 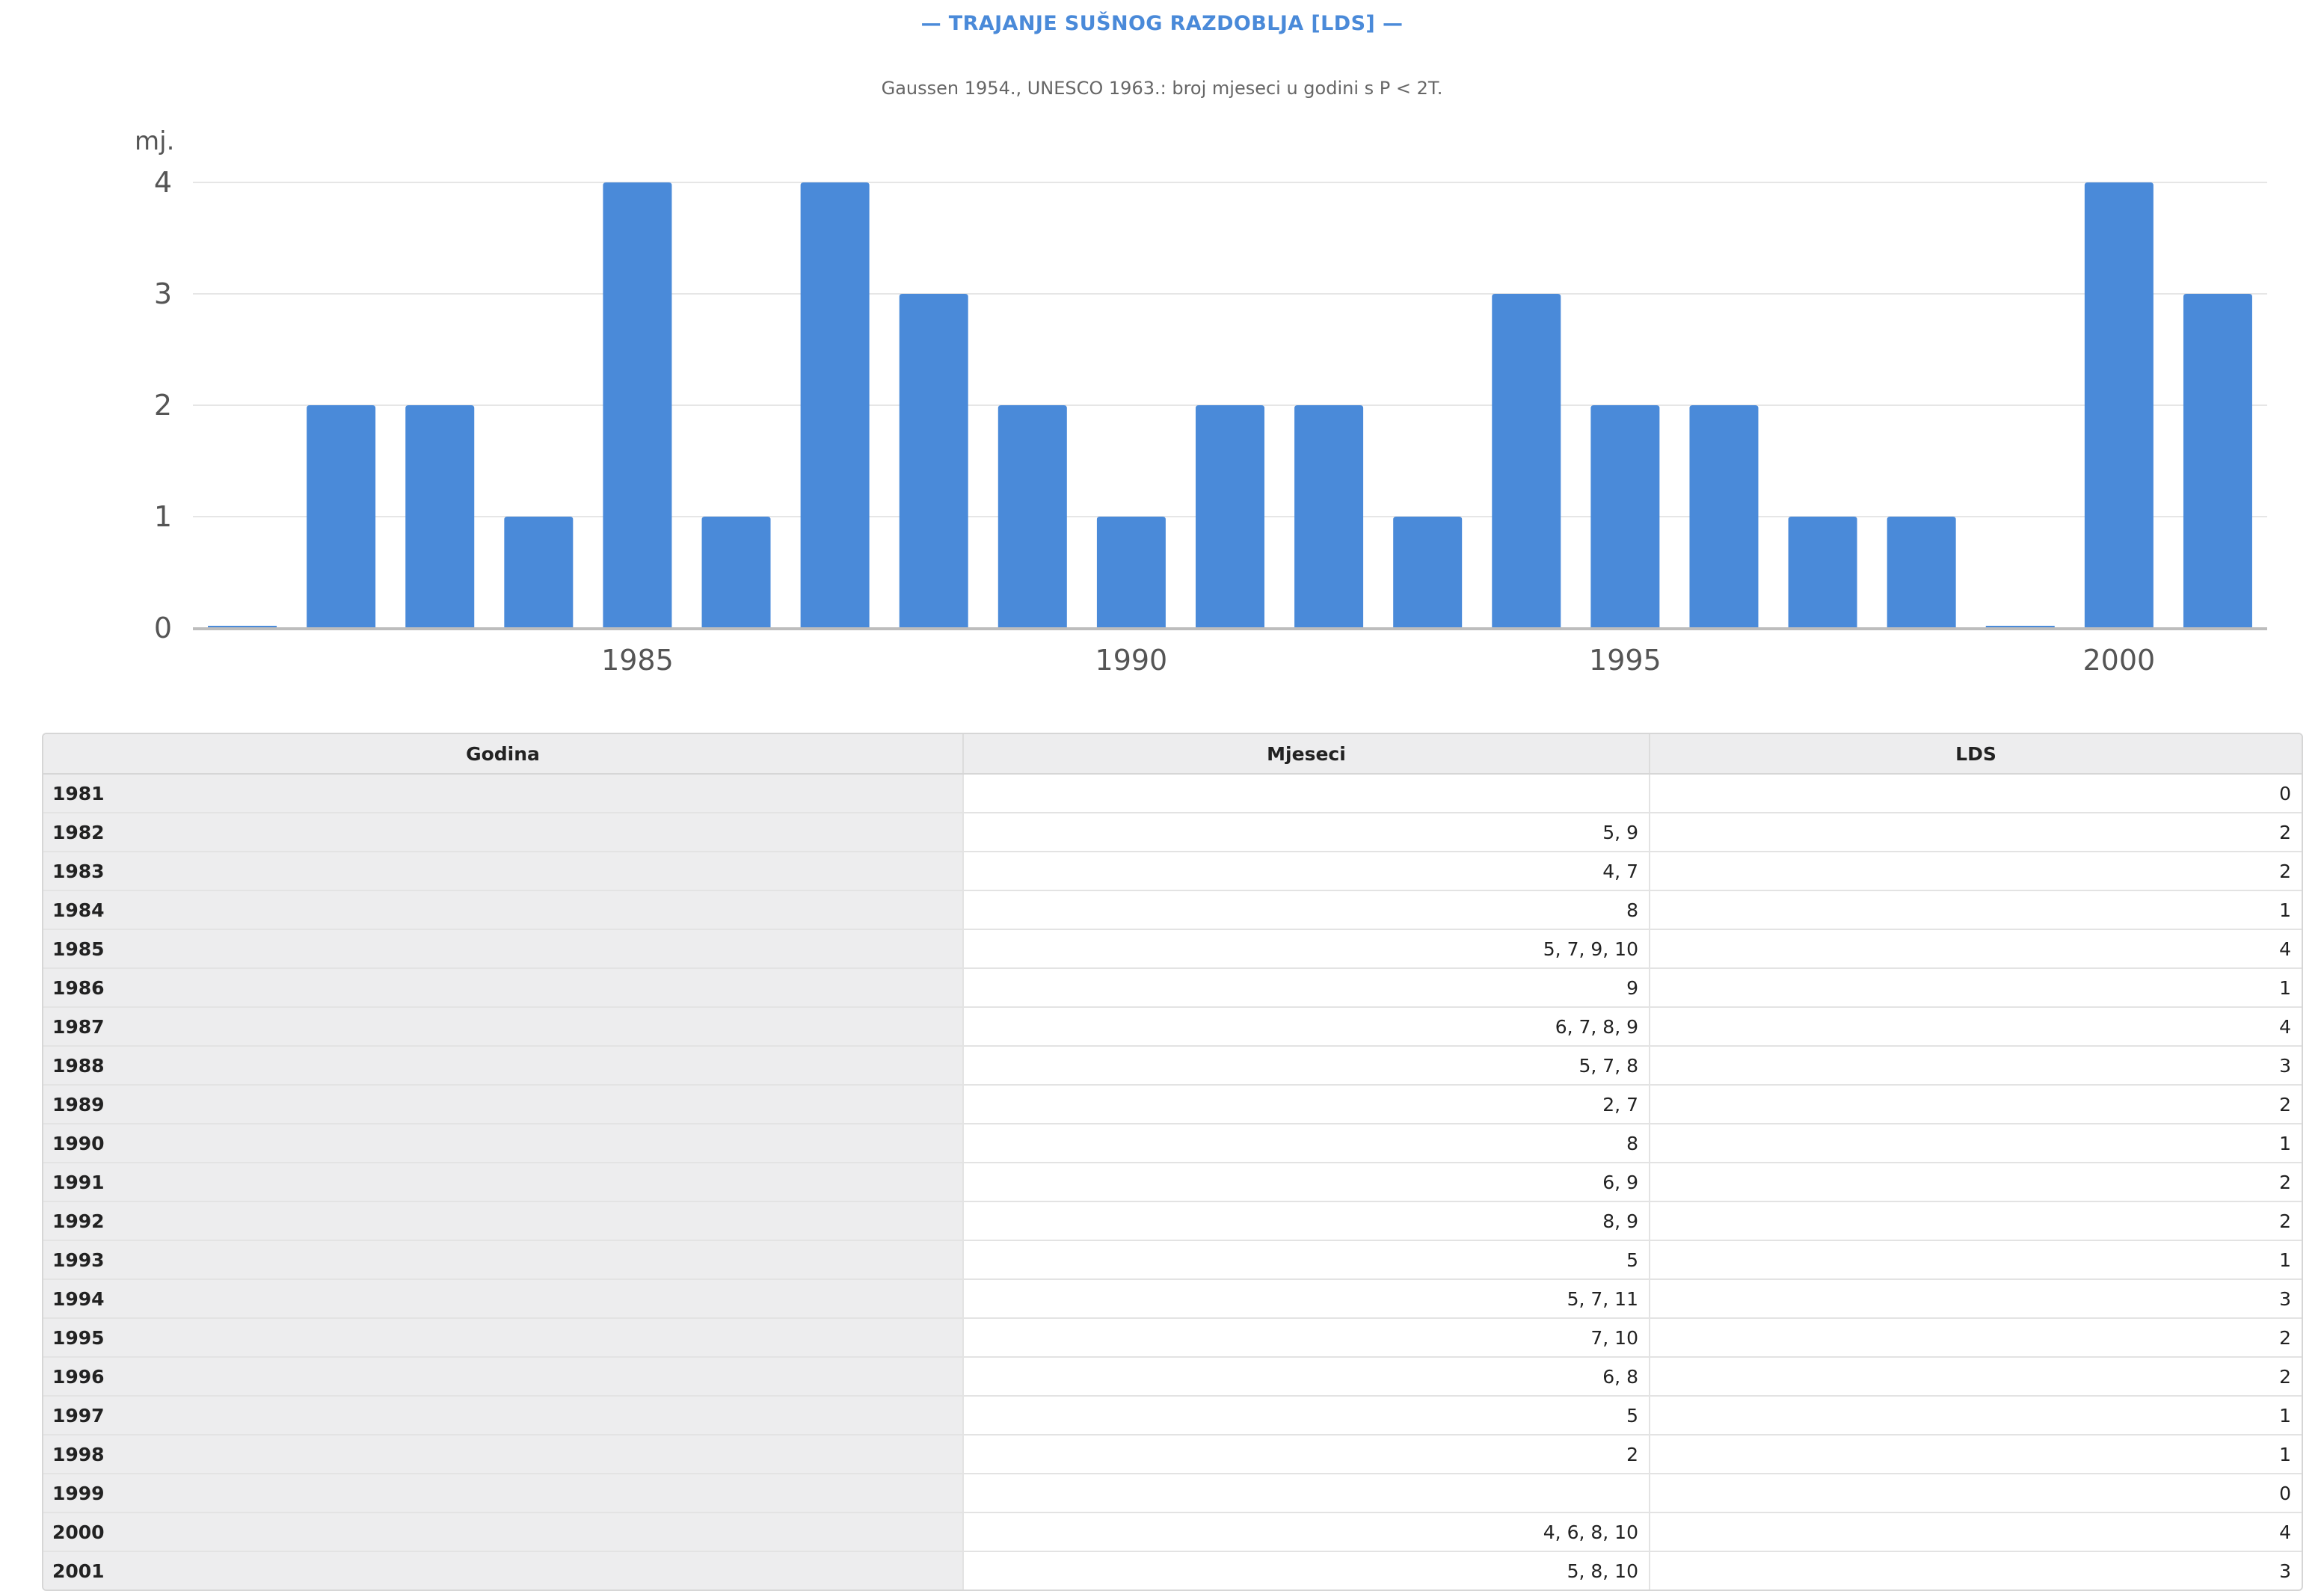 What do you see at coordinates (1822, 572) in the screenshot?
I see `bar-1997` at bounding box center [1822, 572].